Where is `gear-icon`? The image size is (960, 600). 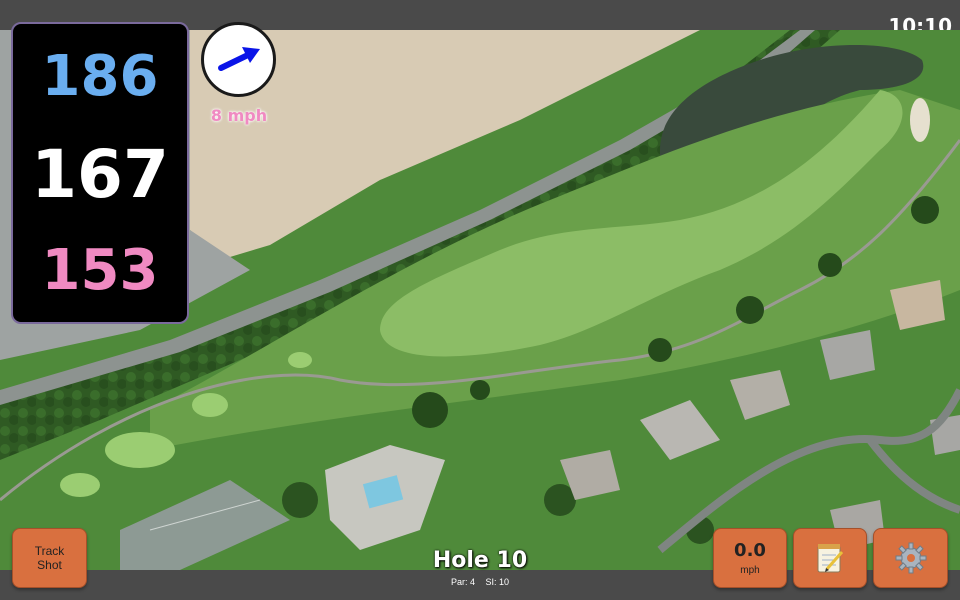 gear-icon is located at coordinates (910, 558).